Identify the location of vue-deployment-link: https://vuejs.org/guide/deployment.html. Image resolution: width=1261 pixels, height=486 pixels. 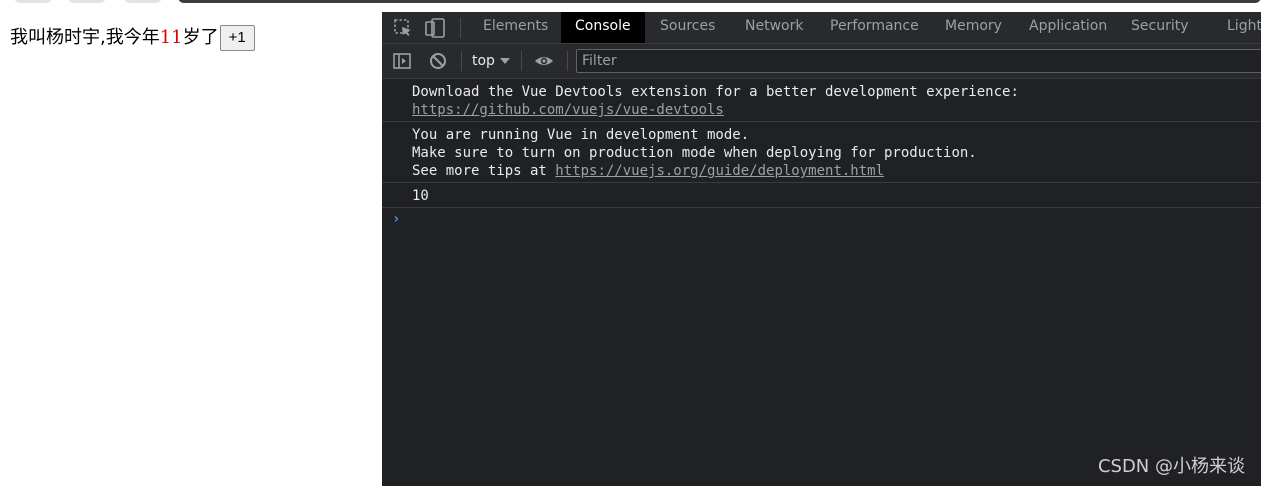
(719, 171).